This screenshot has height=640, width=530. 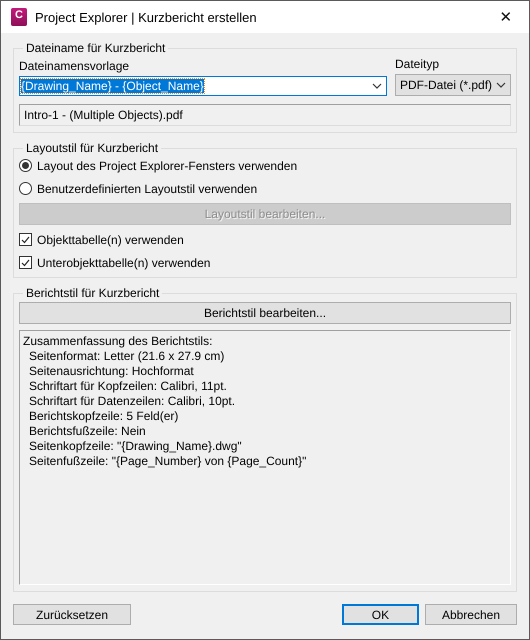 I want to click on summary-line: Schriftart für Kopfzeilen: Calibri, 11pt., so click(x=128, y=386).